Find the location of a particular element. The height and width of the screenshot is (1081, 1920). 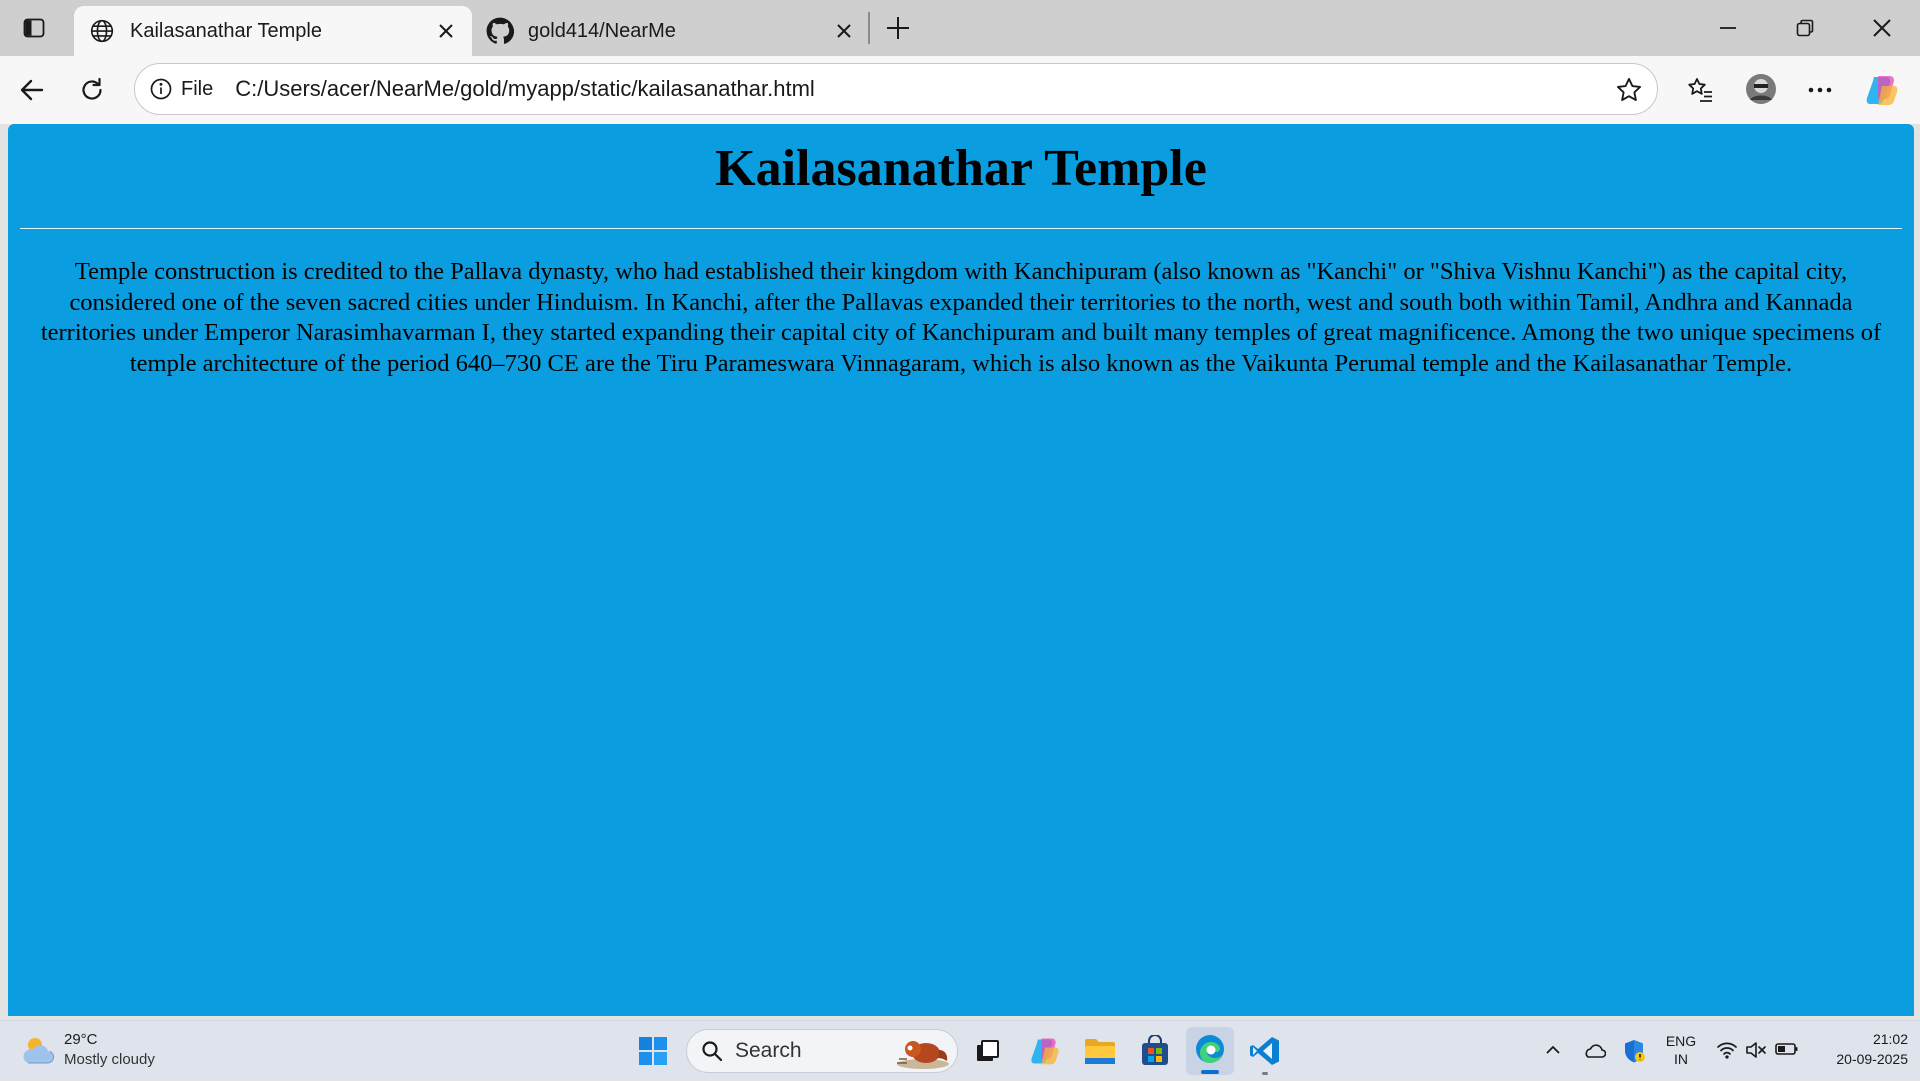

windows-start-icon is located at coordinates (653, 1051).